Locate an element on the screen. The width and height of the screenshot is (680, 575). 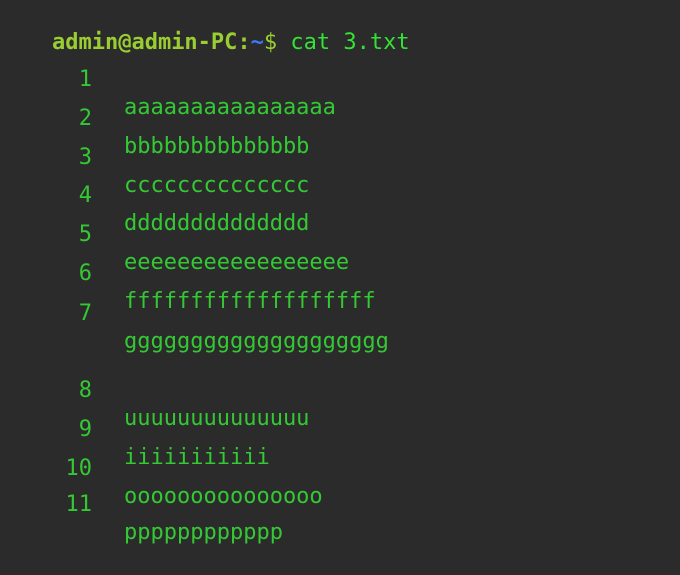
output-line: 2 bbbbbbbbbbbbbb is located at coordinates (155, 118).